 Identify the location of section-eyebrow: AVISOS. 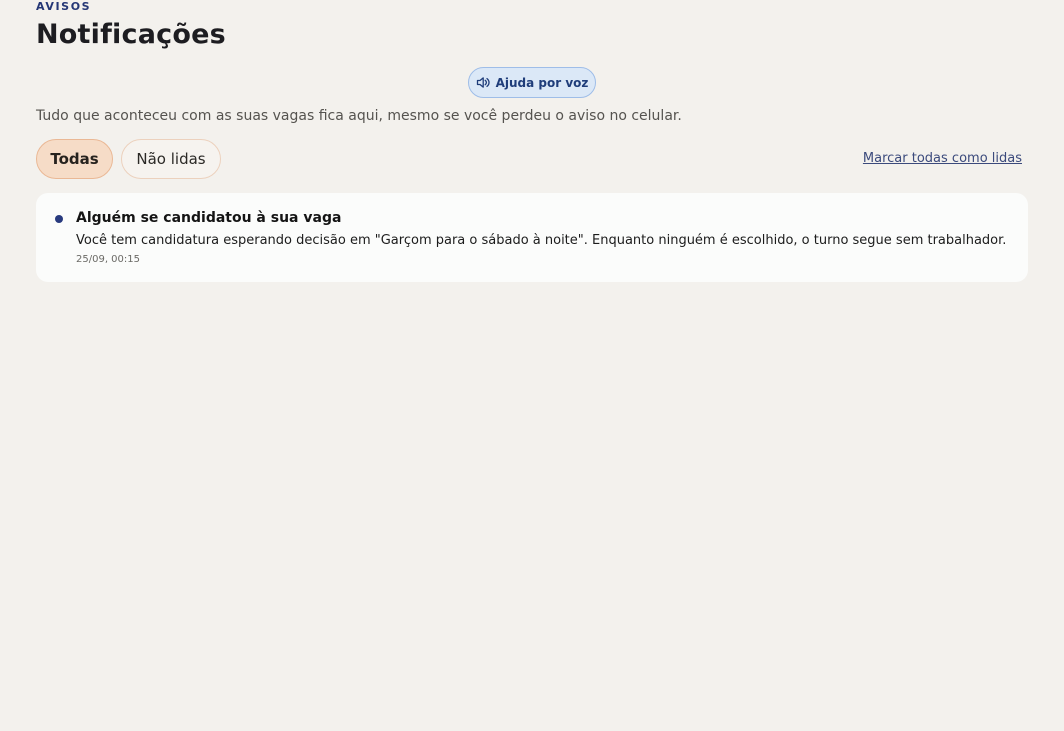
(64, 6).